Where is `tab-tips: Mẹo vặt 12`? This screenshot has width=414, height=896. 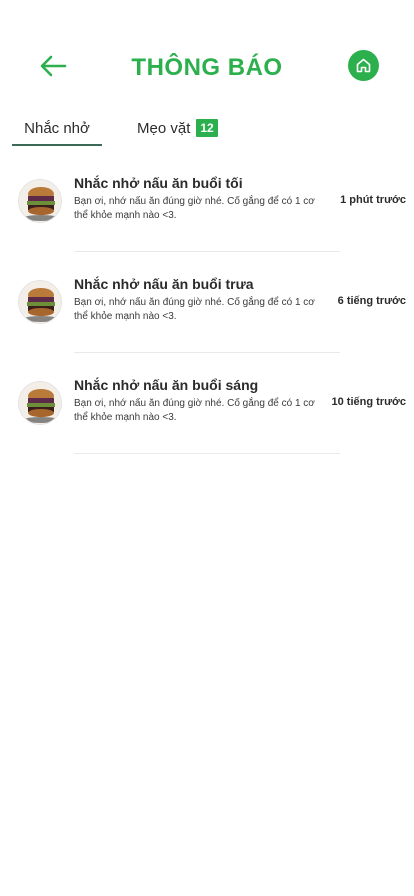
tab-tips: Mẹo vặt 12 is located at coordinates (177, 128).